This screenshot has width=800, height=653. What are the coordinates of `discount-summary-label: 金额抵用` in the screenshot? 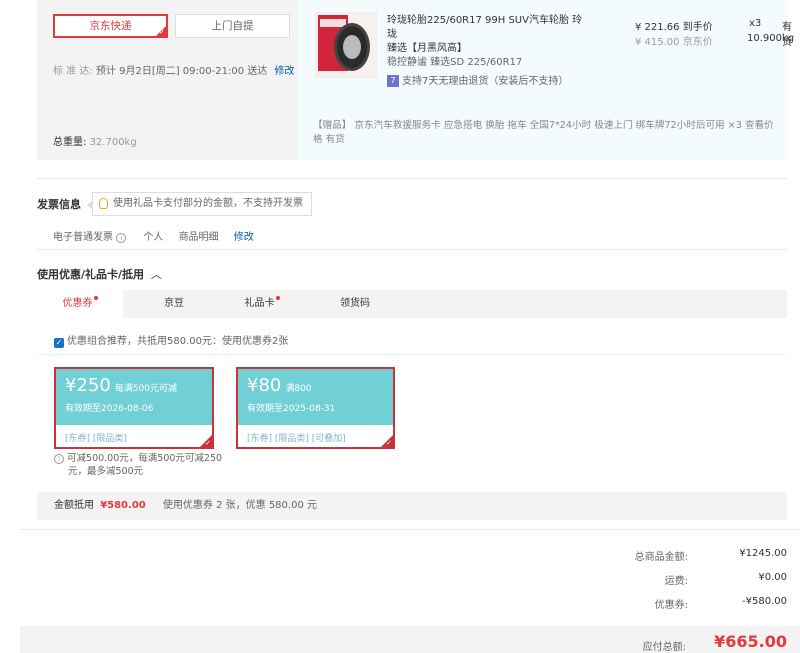 It's located at (74, 505).